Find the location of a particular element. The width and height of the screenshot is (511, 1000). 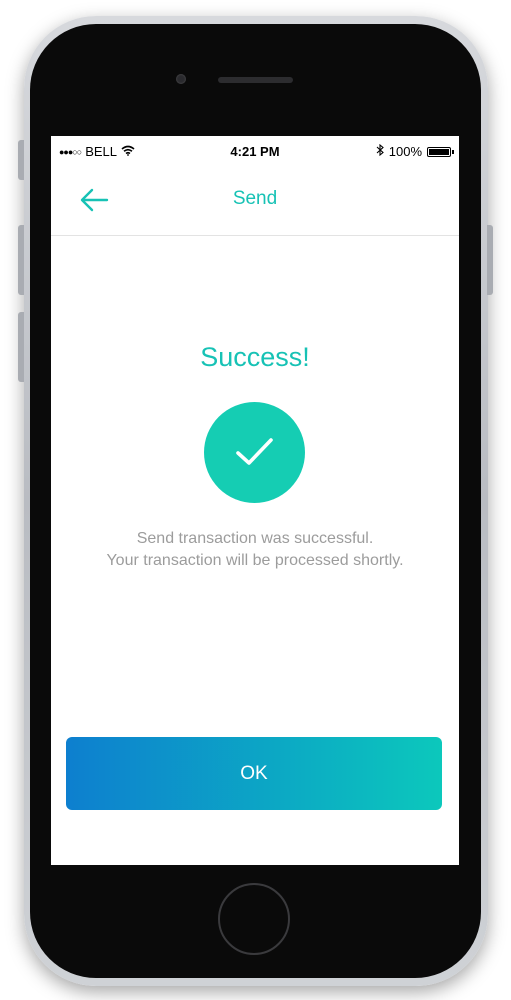

status-bar: ●●●○○ BELL 4:21 PM 100% is located at coordinates (255, 152).